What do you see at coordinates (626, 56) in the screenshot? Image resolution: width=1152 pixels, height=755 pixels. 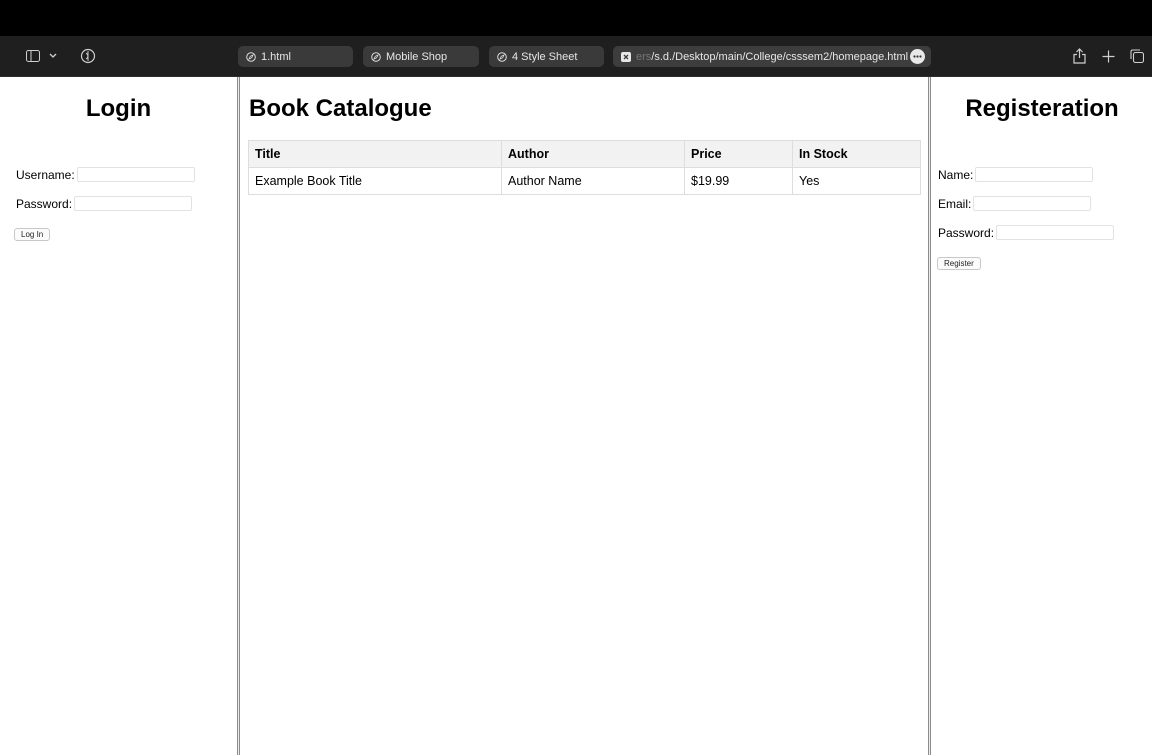 I see `close-tab-icon` at bounding box center [626, 56].